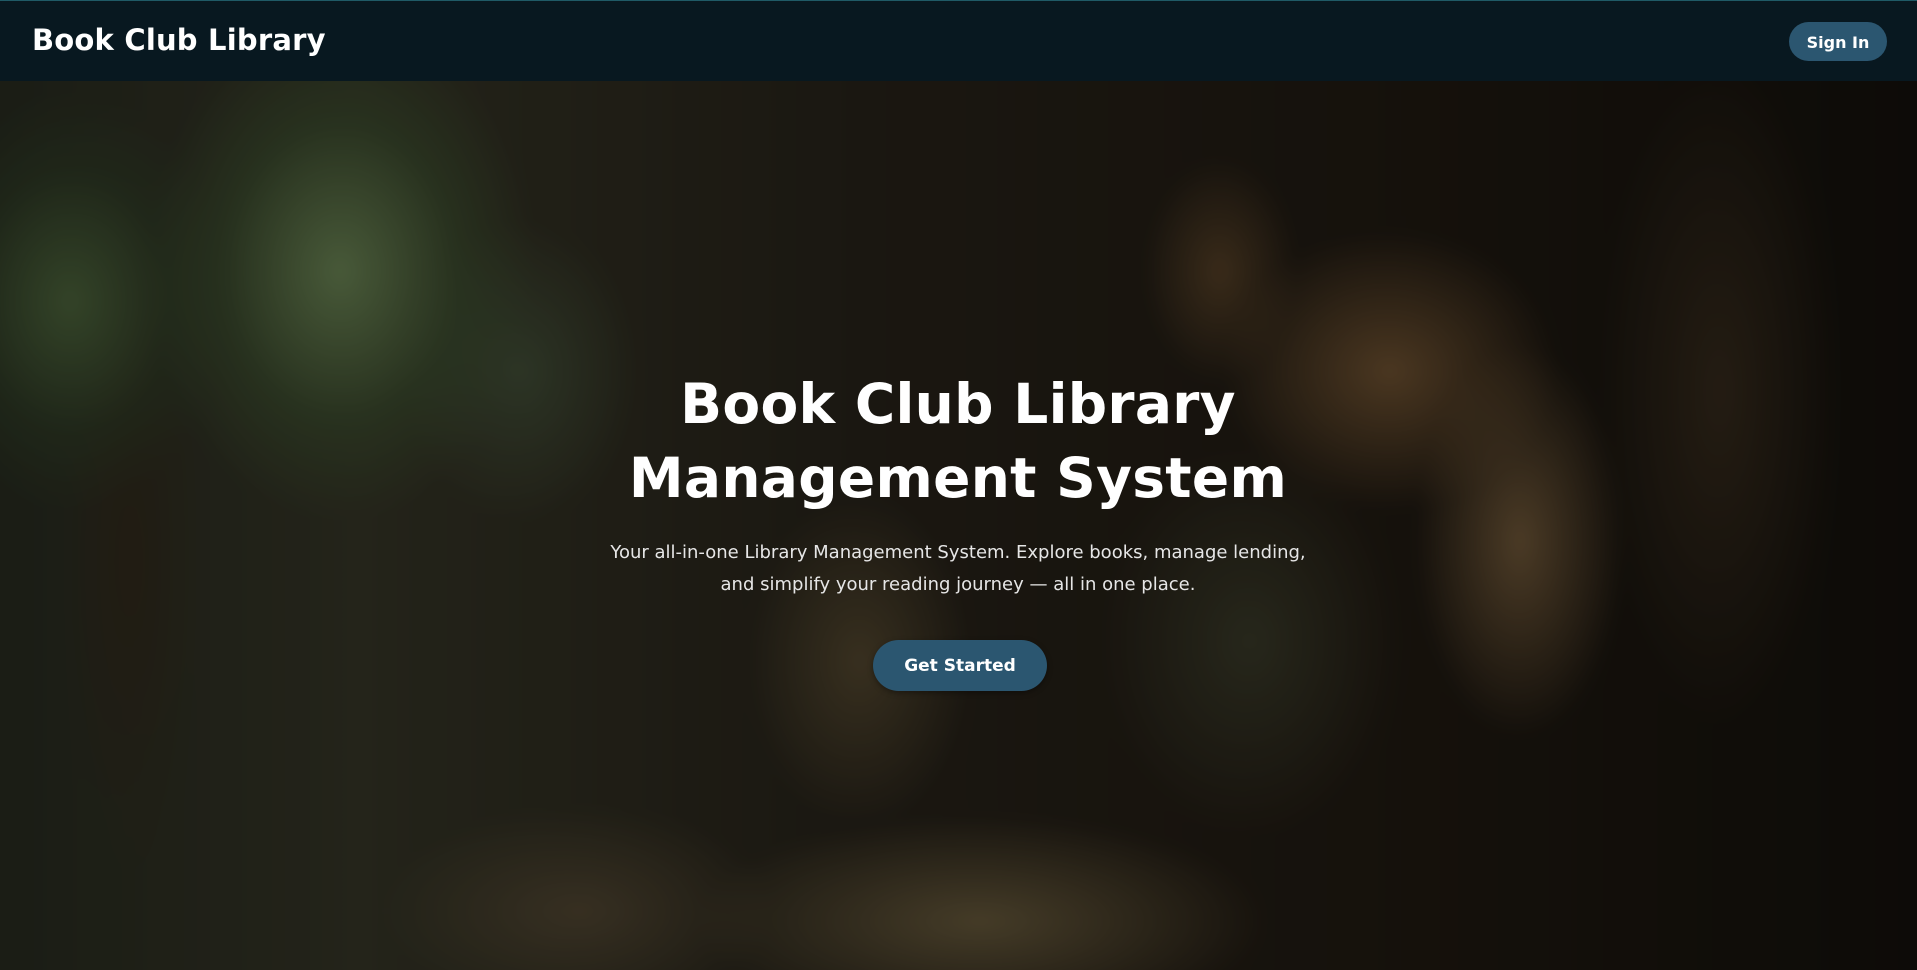 This screenshot has height=970, width=1917. Describe the element at coordinates (960, 665) in the screenshot. I see `get-started-button: Get Started` at that location.